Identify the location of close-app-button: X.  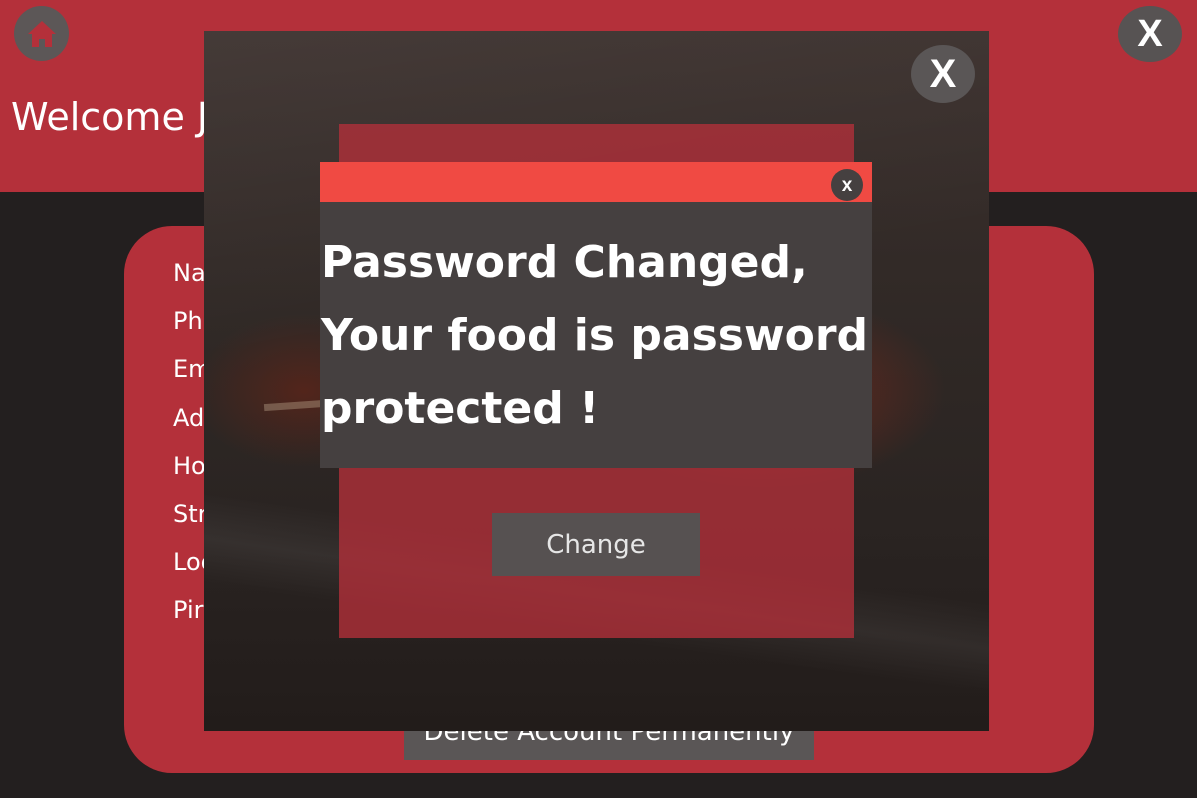
(1150, 34).